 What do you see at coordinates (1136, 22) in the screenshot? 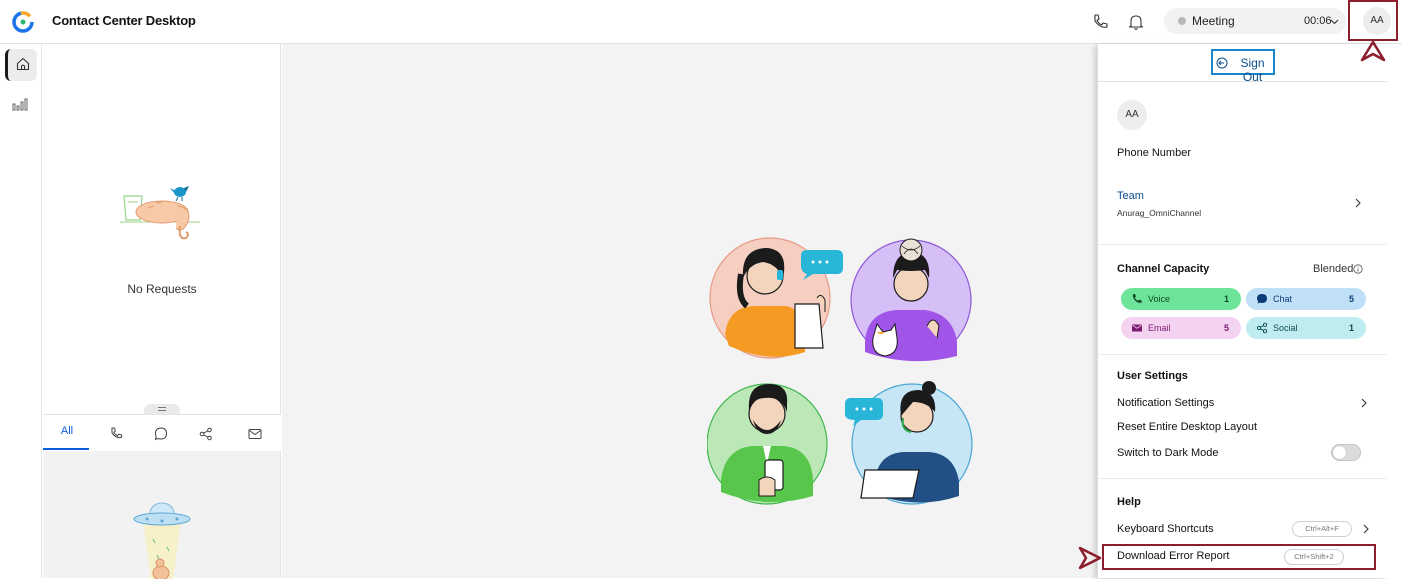
I see `bell-icon` at bounding box center [1136, 22].